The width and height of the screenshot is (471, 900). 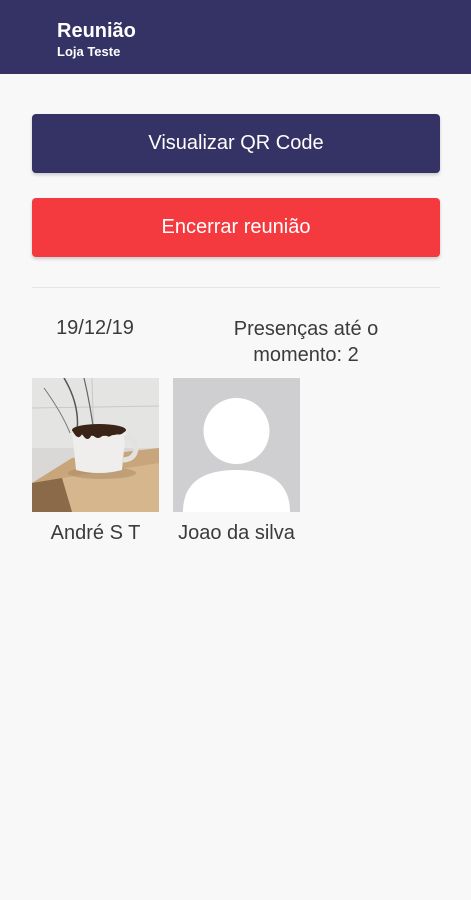 I want to click on divider, so click(x=236, y=287).